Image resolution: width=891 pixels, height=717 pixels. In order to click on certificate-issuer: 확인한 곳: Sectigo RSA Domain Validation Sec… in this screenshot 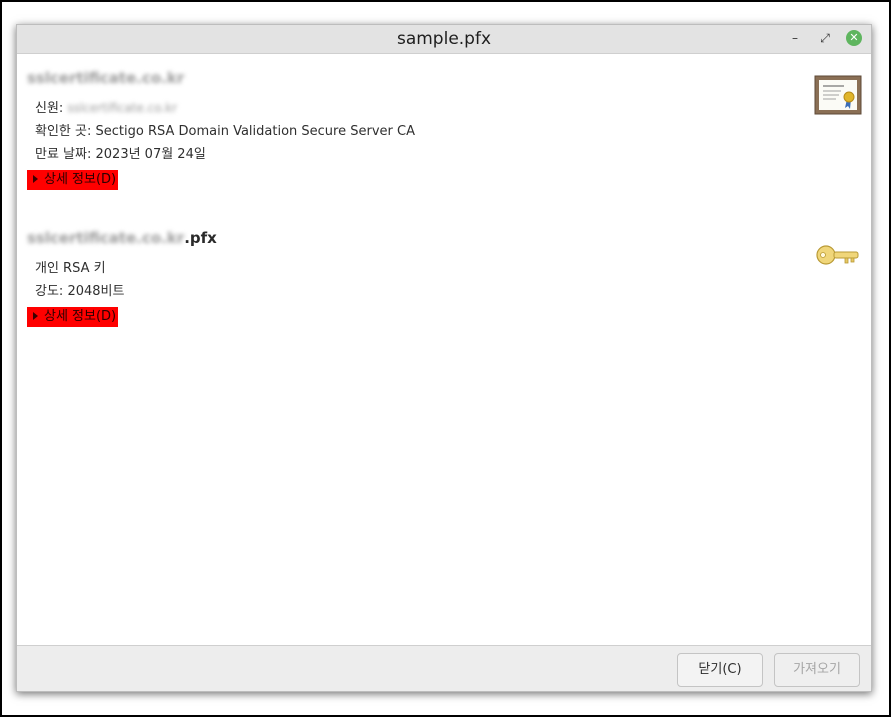, I will do `click(225, 129)`.